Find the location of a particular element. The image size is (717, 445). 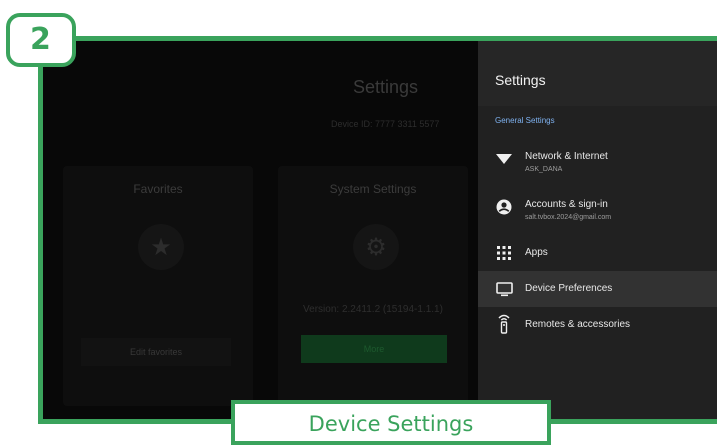

caption-box: Device Settings is located at coordinates (391, 422).